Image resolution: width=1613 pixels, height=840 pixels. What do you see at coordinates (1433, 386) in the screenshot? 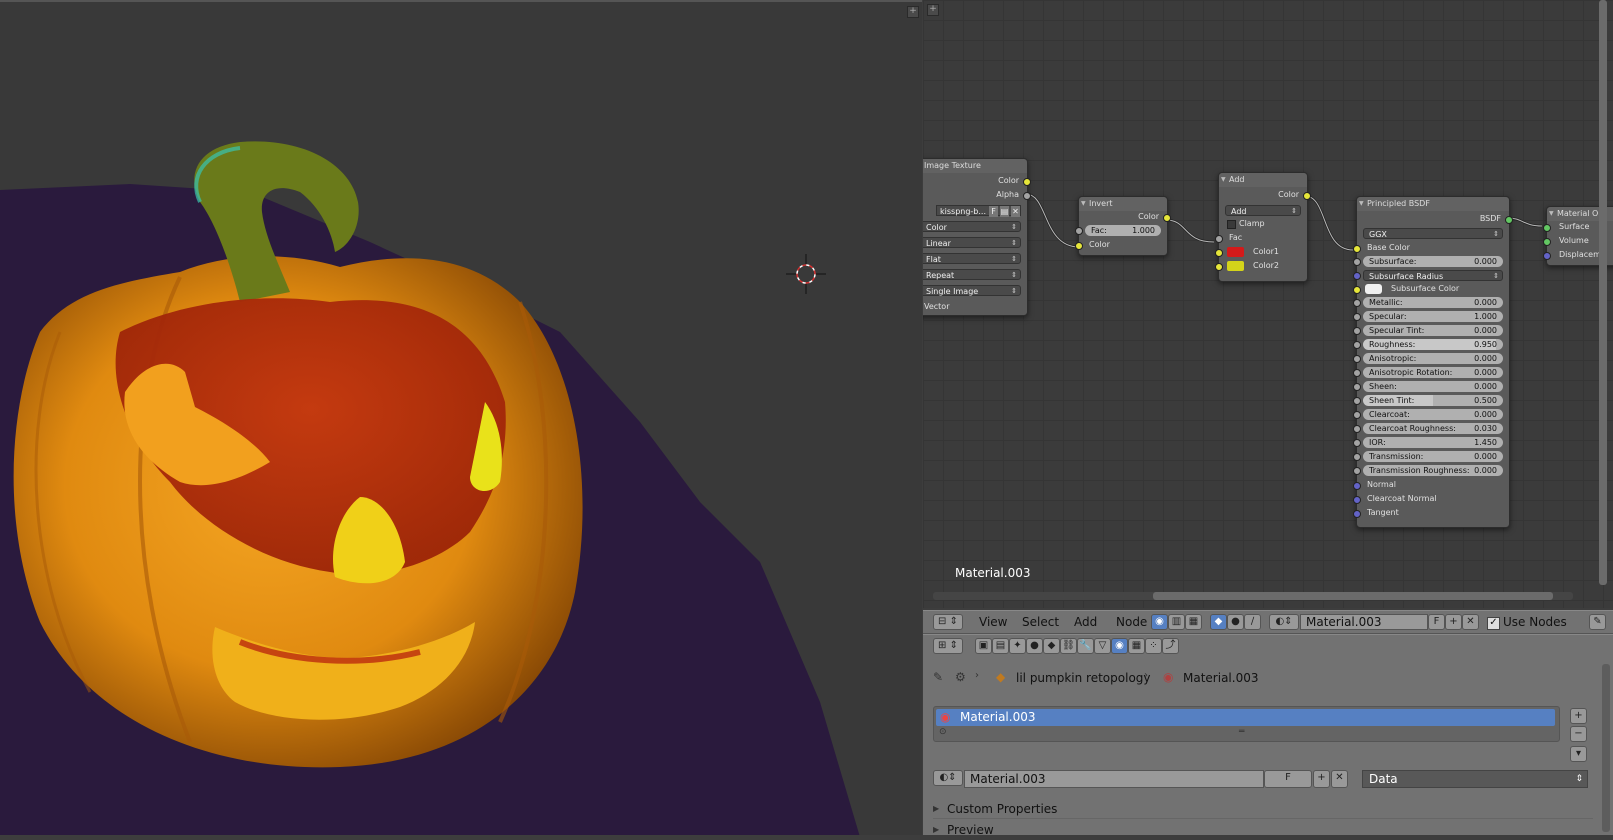
I see `sheen-field: Sheen: 0.000` at bounding box center [1433, 386].